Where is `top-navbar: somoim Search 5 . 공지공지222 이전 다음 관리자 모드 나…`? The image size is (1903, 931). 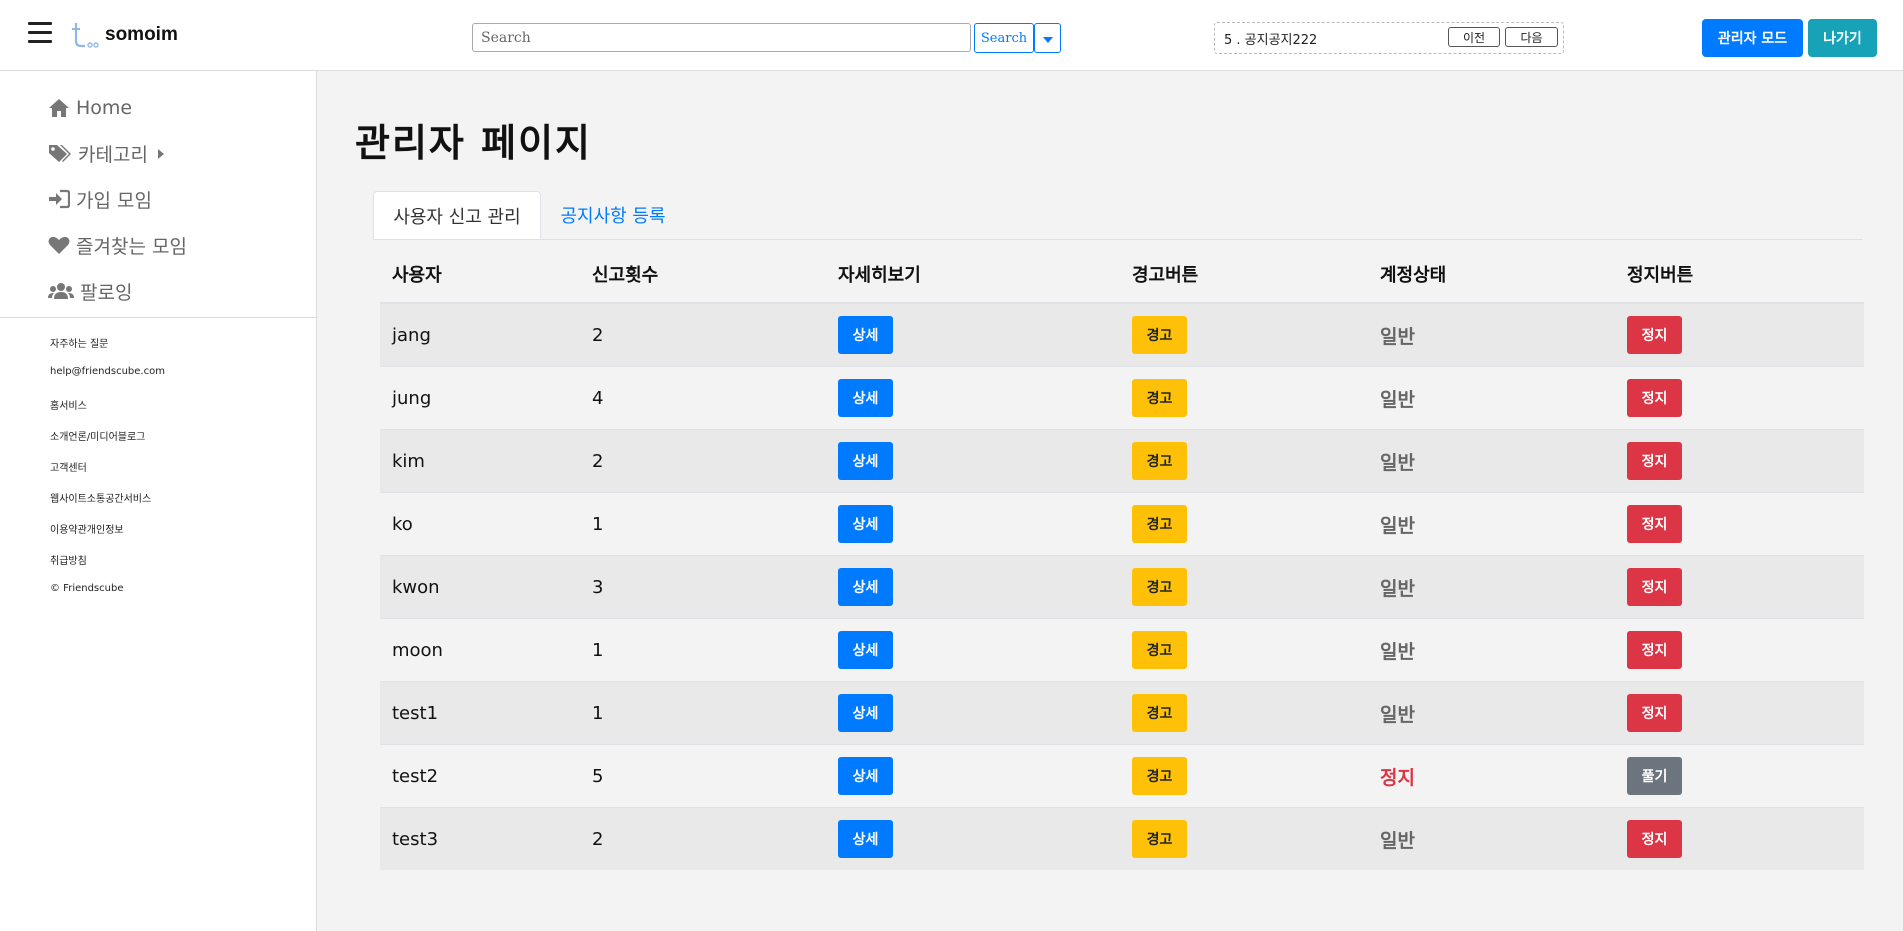
top-navbar: somoim Search 5 . 공지공지222 이전 다음 관리자 모드 나… is located at coordinates (951, 35).